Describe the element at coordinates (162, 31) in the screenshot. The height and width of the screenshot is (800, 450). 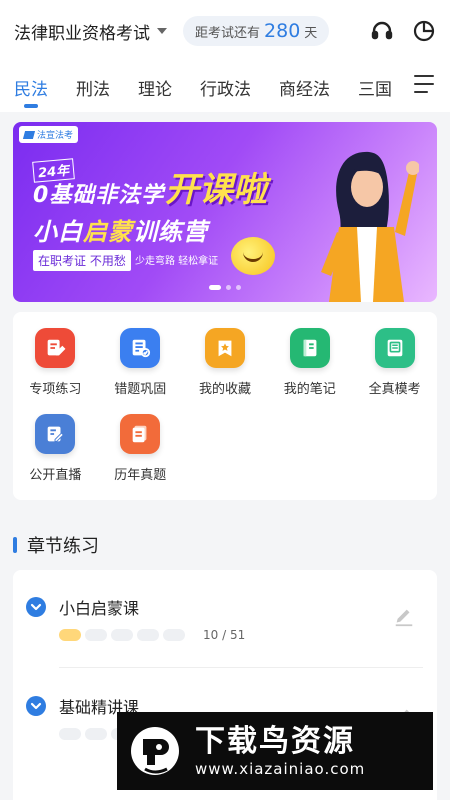
I see `caret-down-icon` at that location.